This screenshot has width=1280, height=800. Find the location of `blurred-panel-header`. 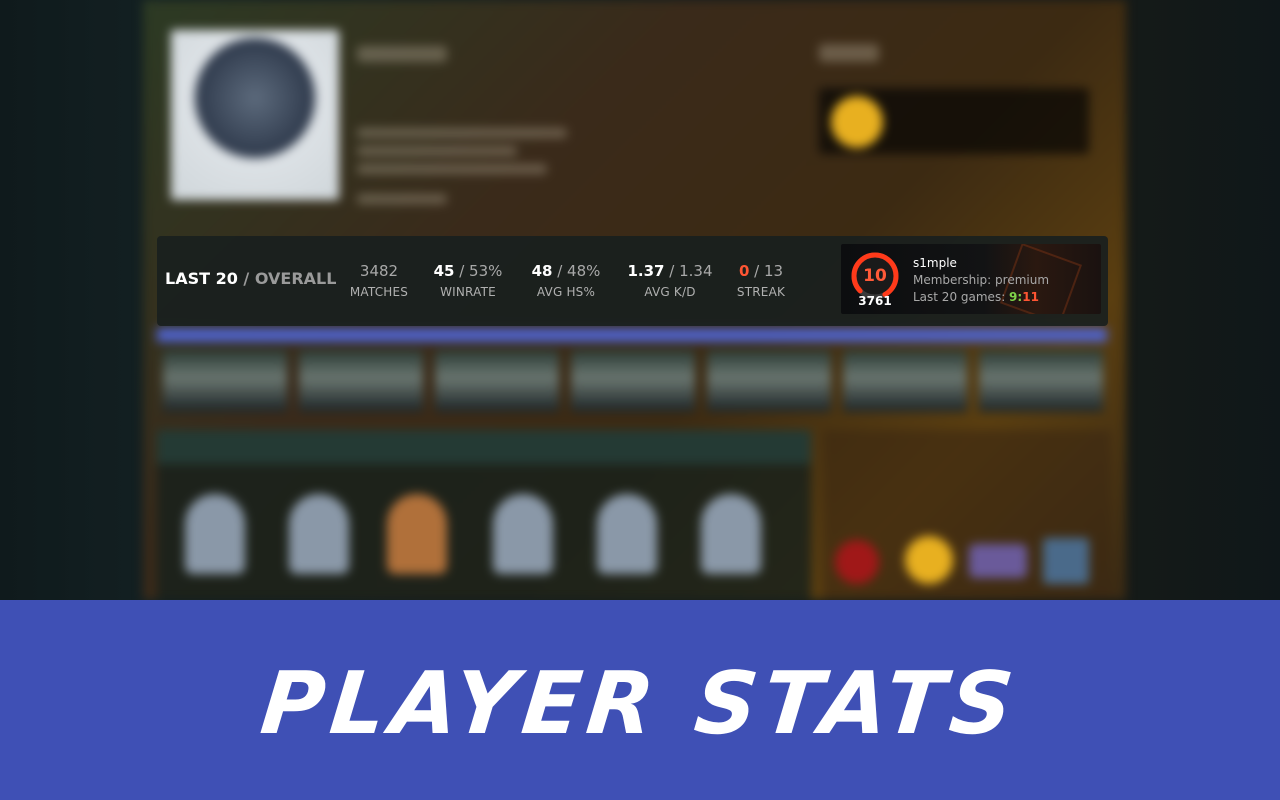

blurred-panel-header is located at coordinates (484, 447).